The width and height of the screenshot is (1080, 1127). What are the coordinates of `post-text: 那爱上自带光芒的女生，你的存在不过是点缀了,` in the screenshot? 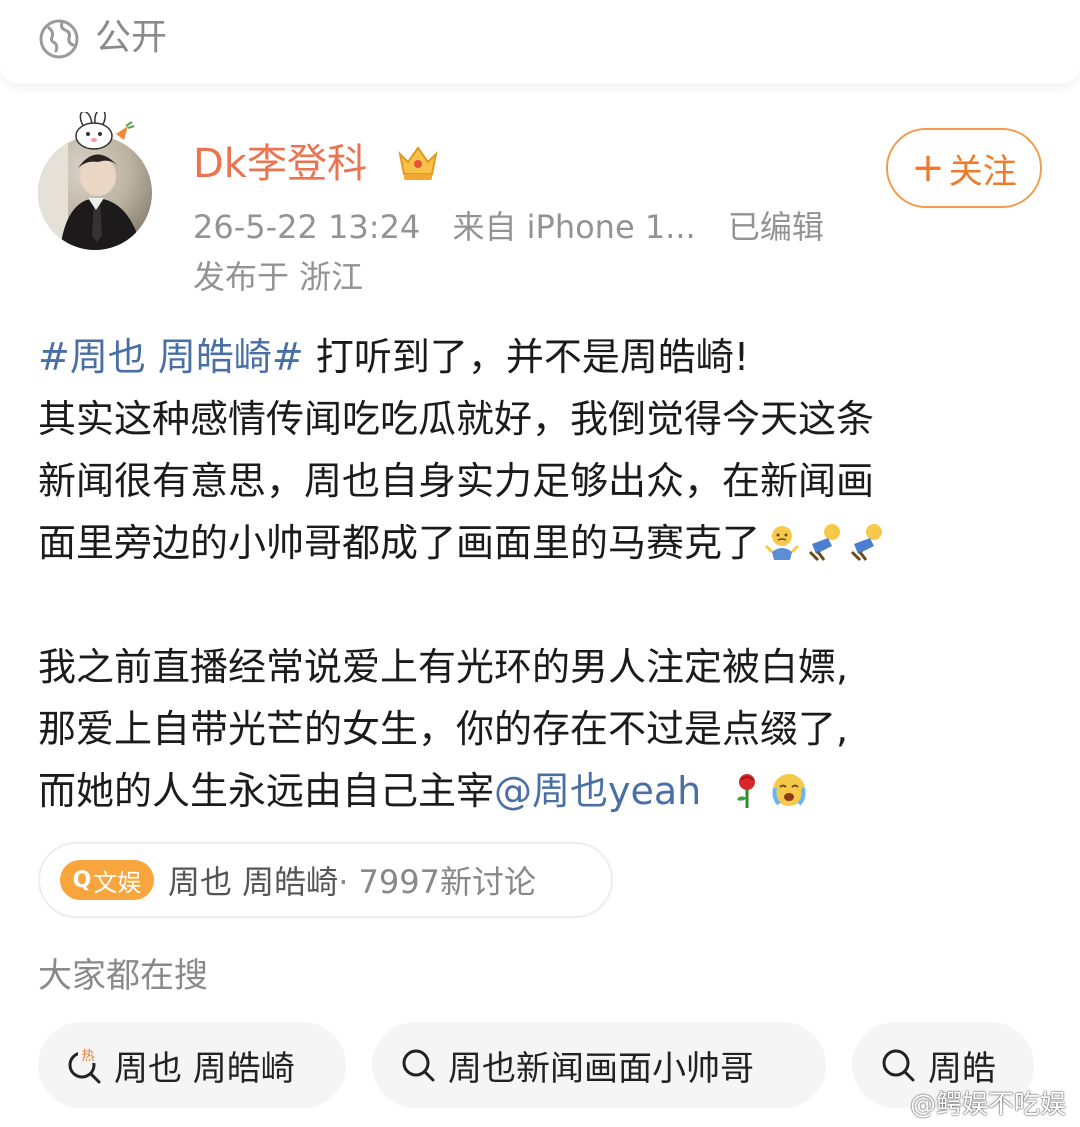 It's located at (443, 729).